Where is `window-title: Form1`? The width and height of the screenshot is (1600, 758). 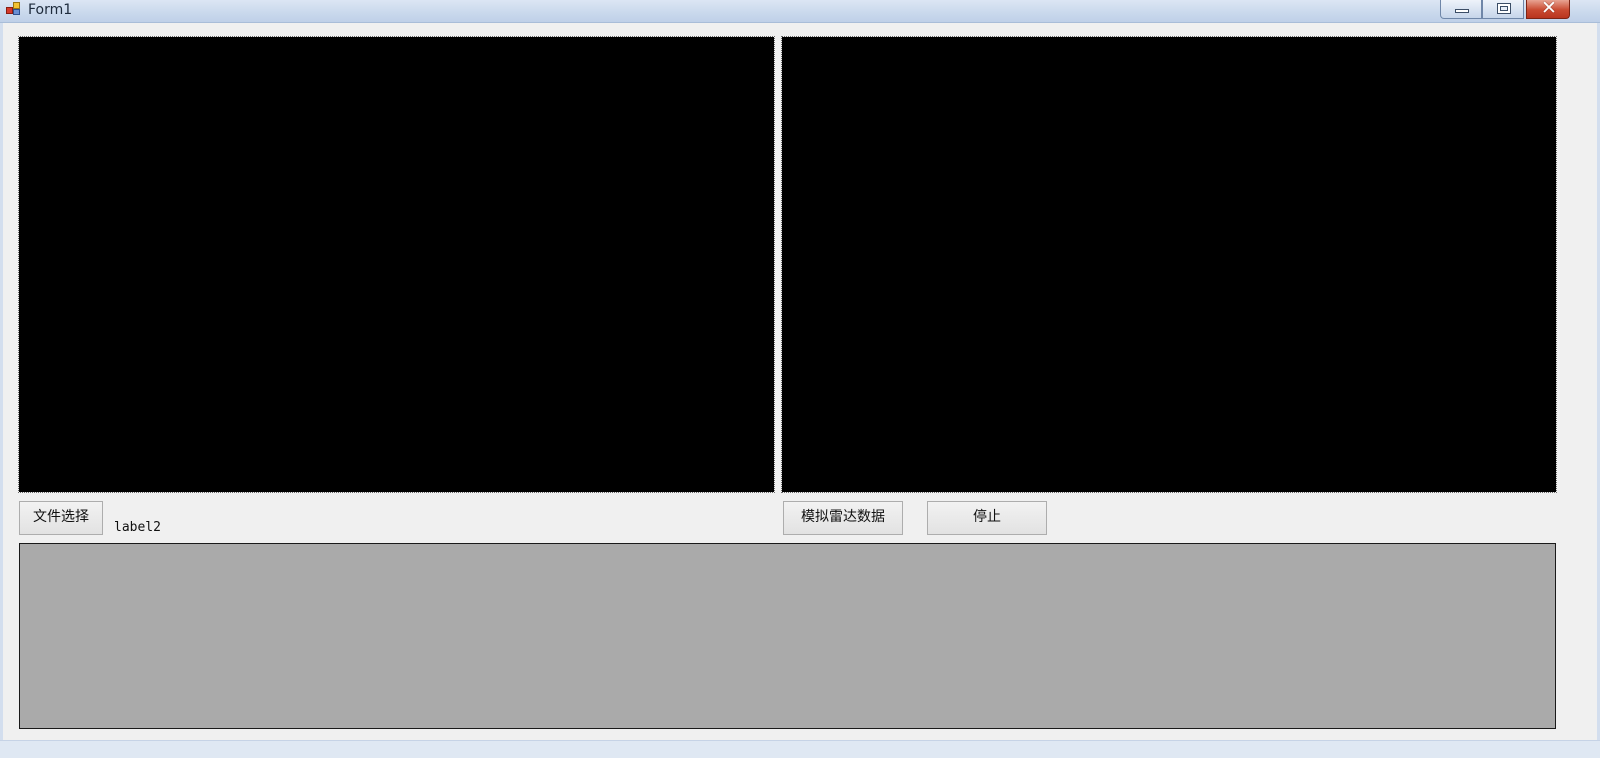 window-title: Form1 is located at coordinates (50, 10).